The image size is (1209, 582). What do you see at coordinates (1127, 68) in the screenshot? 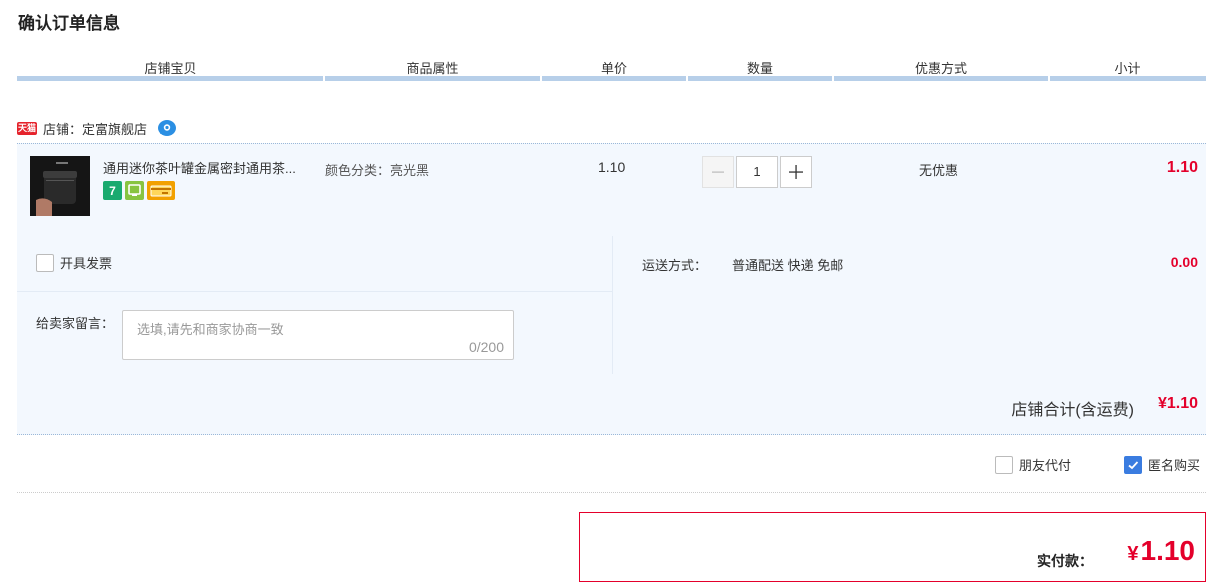
I see `column-header-subtotal: 小计` at bounding box center [1127, 68].